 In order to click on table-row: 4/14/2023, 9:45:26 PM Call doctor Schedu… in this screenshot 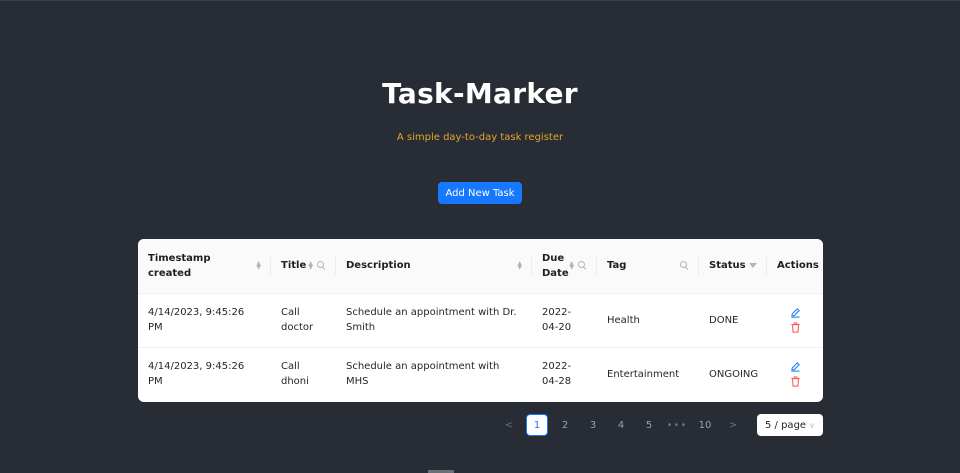, I will do `click(480, 320)`.